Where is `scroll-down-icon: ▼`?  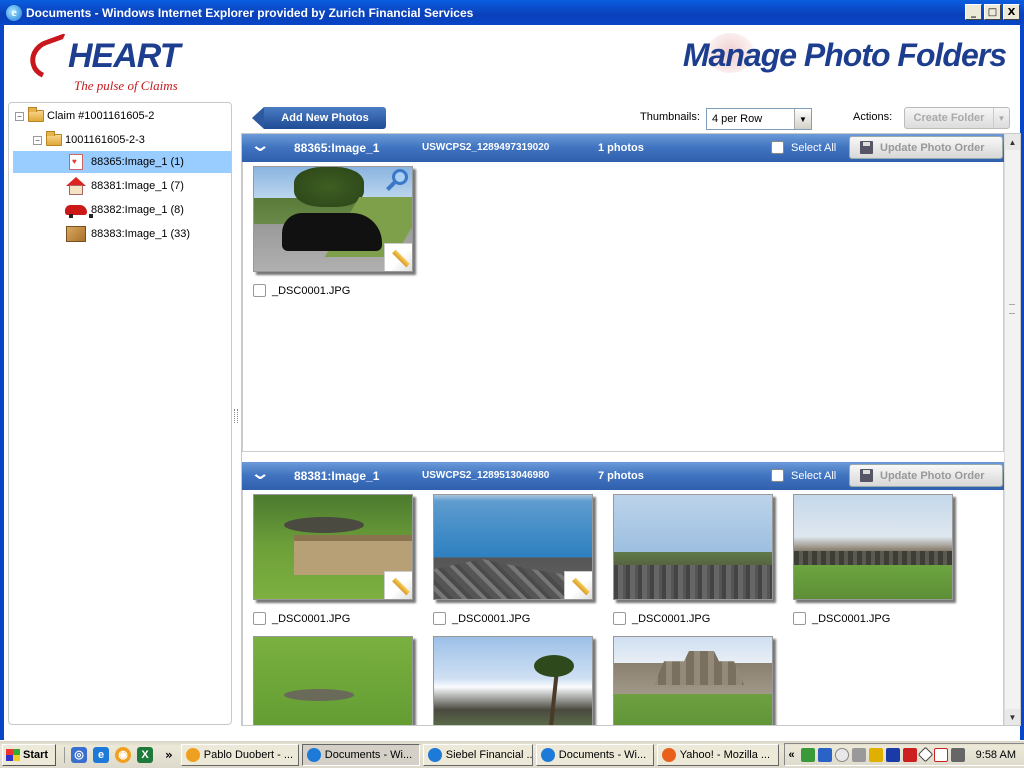 scroll-down-icon: ▼ is located at coordinates (1012, 717).